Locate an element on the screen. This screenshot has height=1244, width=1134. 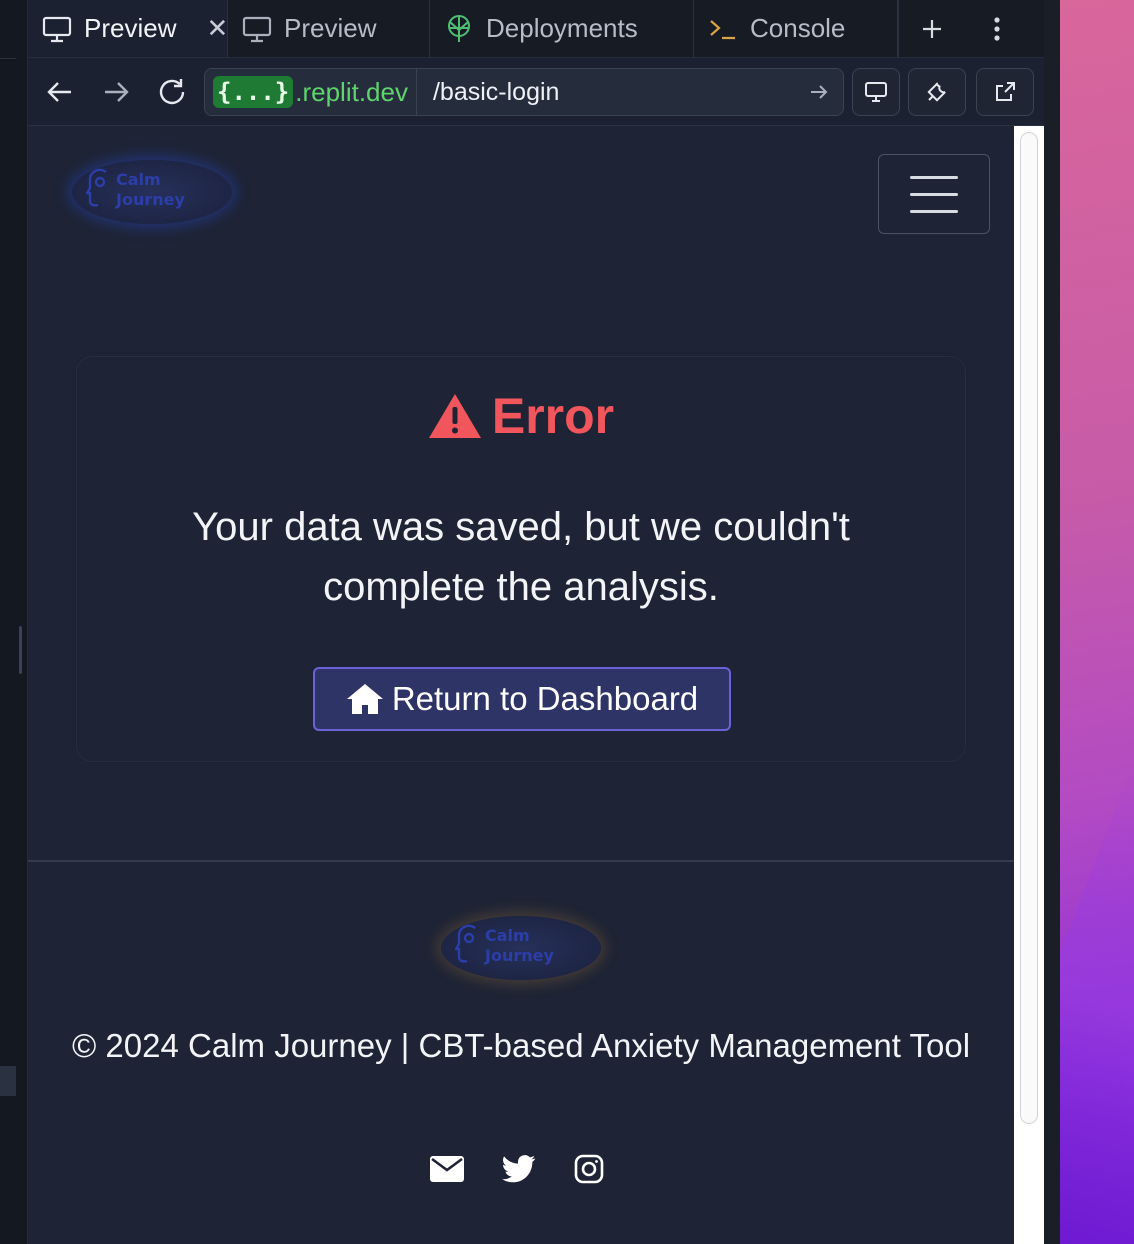
tab-label: Console is located at coordinates (798, 28).